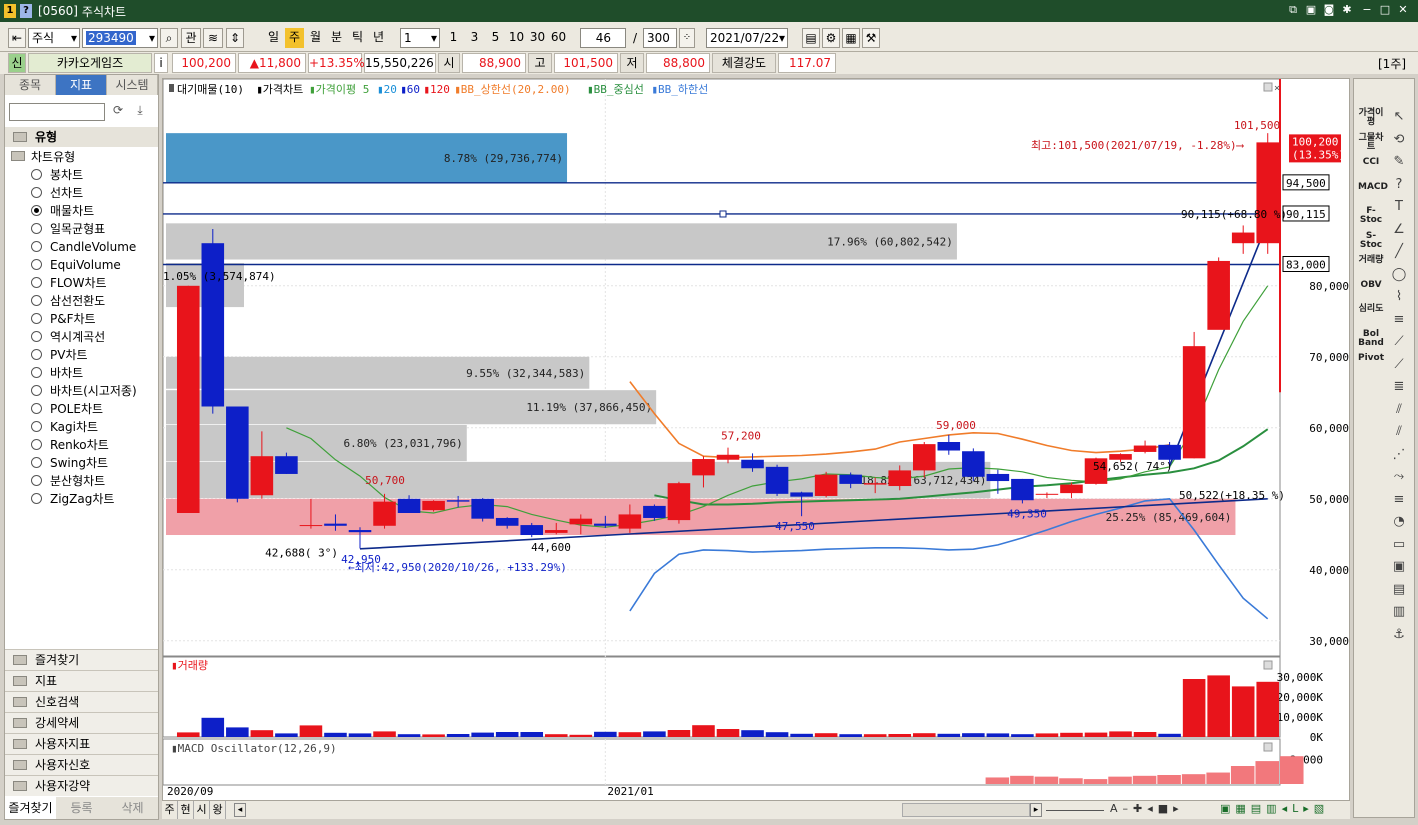 This screenshot has width=1418, height=825. What do you see at coordinates (1399, 635) in the screenshot?
I see `drawing-tool-icon: ⚓` at bounding box center [1399, 635].